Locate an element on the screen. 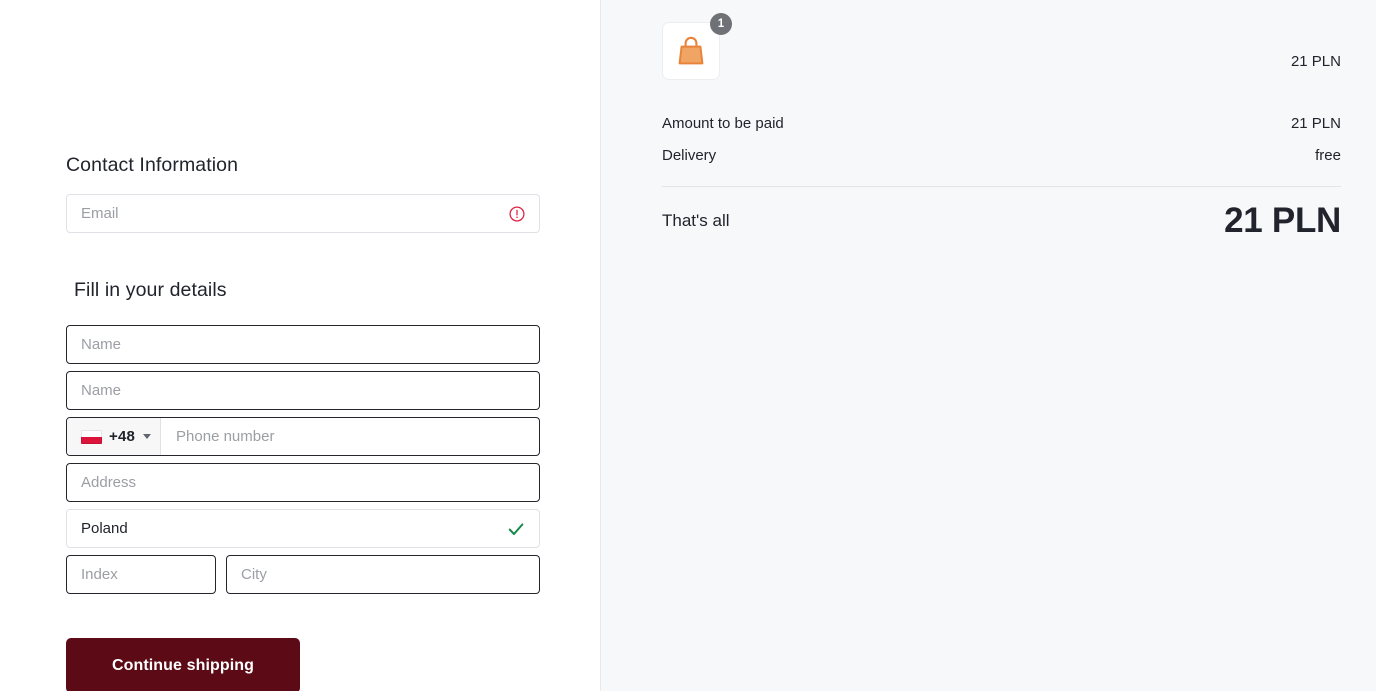  first-name-placeholder: Name is located at coordinates (101, 344).